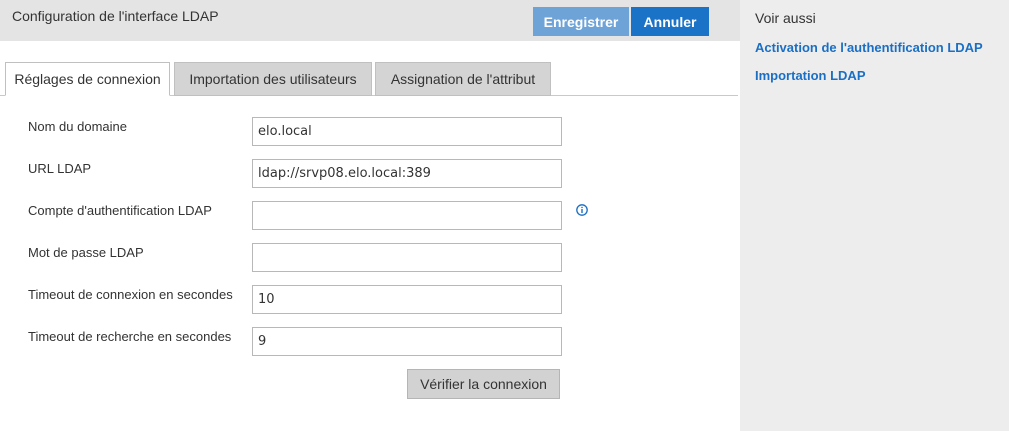 Image resolution: width=1009 pixels, height=431 pixels. Describe the element at coordinates (407, 257) in the screenshot. I see `ldap-password-input` at that location.